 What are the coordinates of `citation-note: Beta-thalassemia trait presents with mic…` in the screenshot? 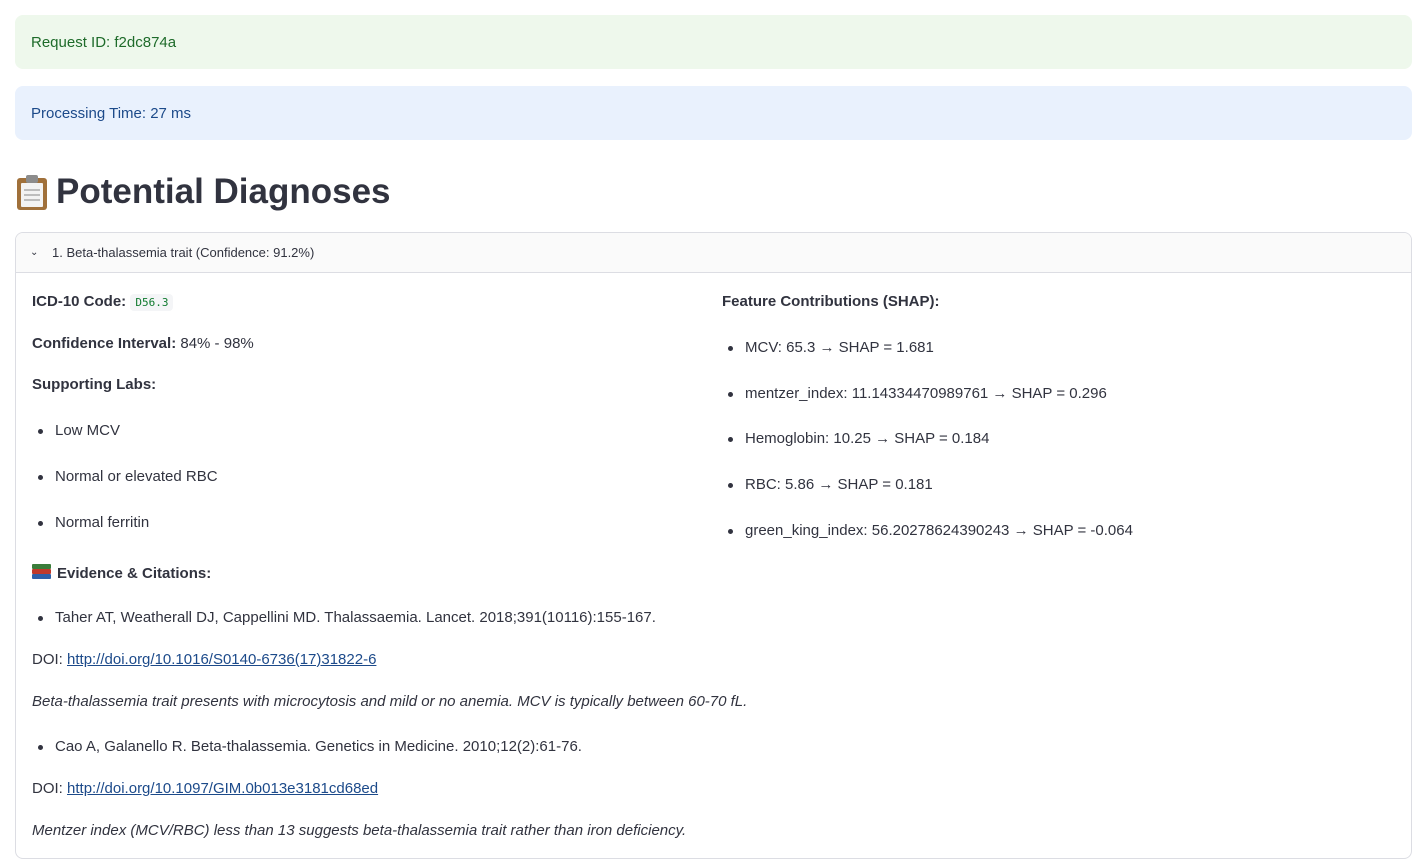 It's located at (390, 701).